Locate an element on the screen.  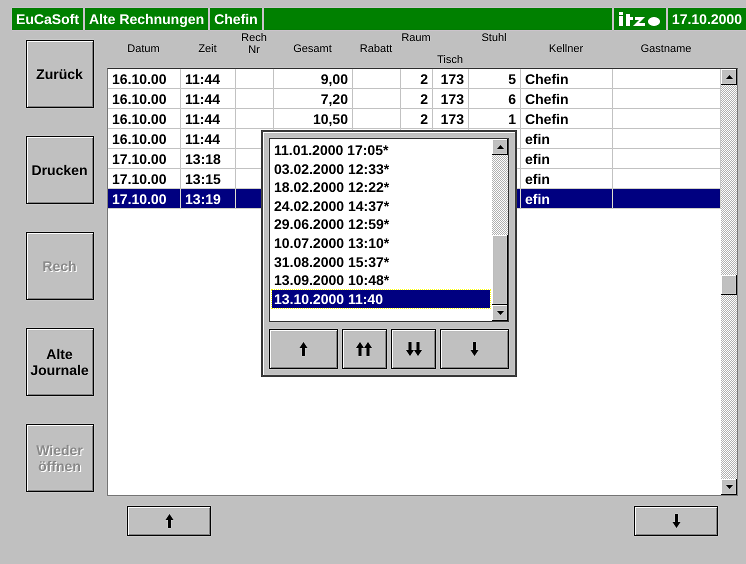
column-header: Stuhl is located at coordinates (494, 38).